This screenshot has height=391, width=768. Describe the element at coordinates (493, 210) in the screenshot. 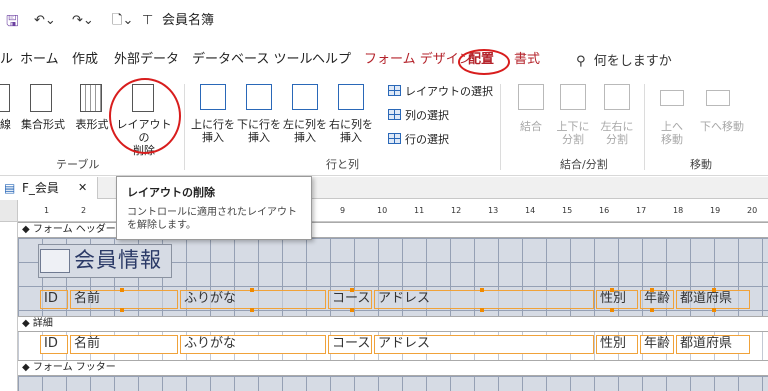

I see `ruler-number: 13` at that location.